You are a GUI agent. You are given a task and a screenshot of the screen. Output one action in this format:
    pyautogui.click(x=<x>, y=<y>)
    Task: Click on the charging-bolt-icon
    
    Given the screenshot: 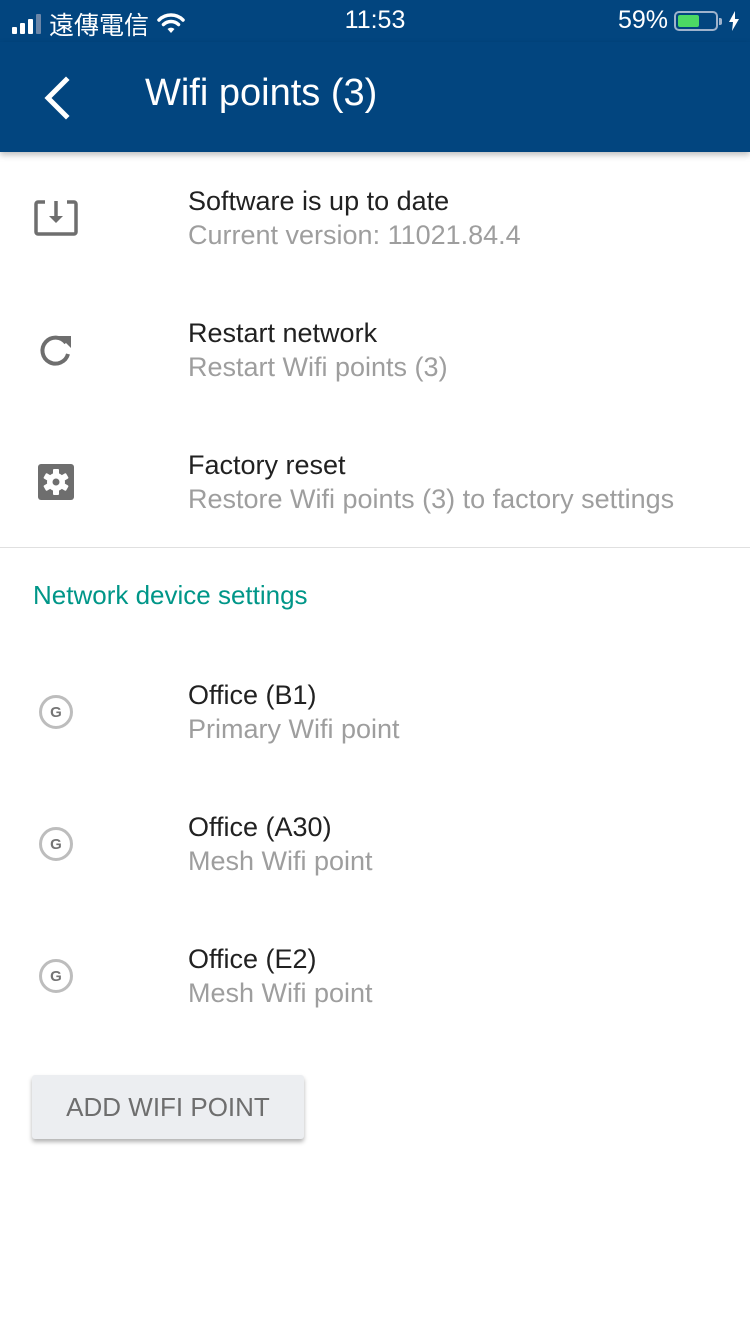 What is the action you would take?
    pyautogui.click(x=734, y=20)
    